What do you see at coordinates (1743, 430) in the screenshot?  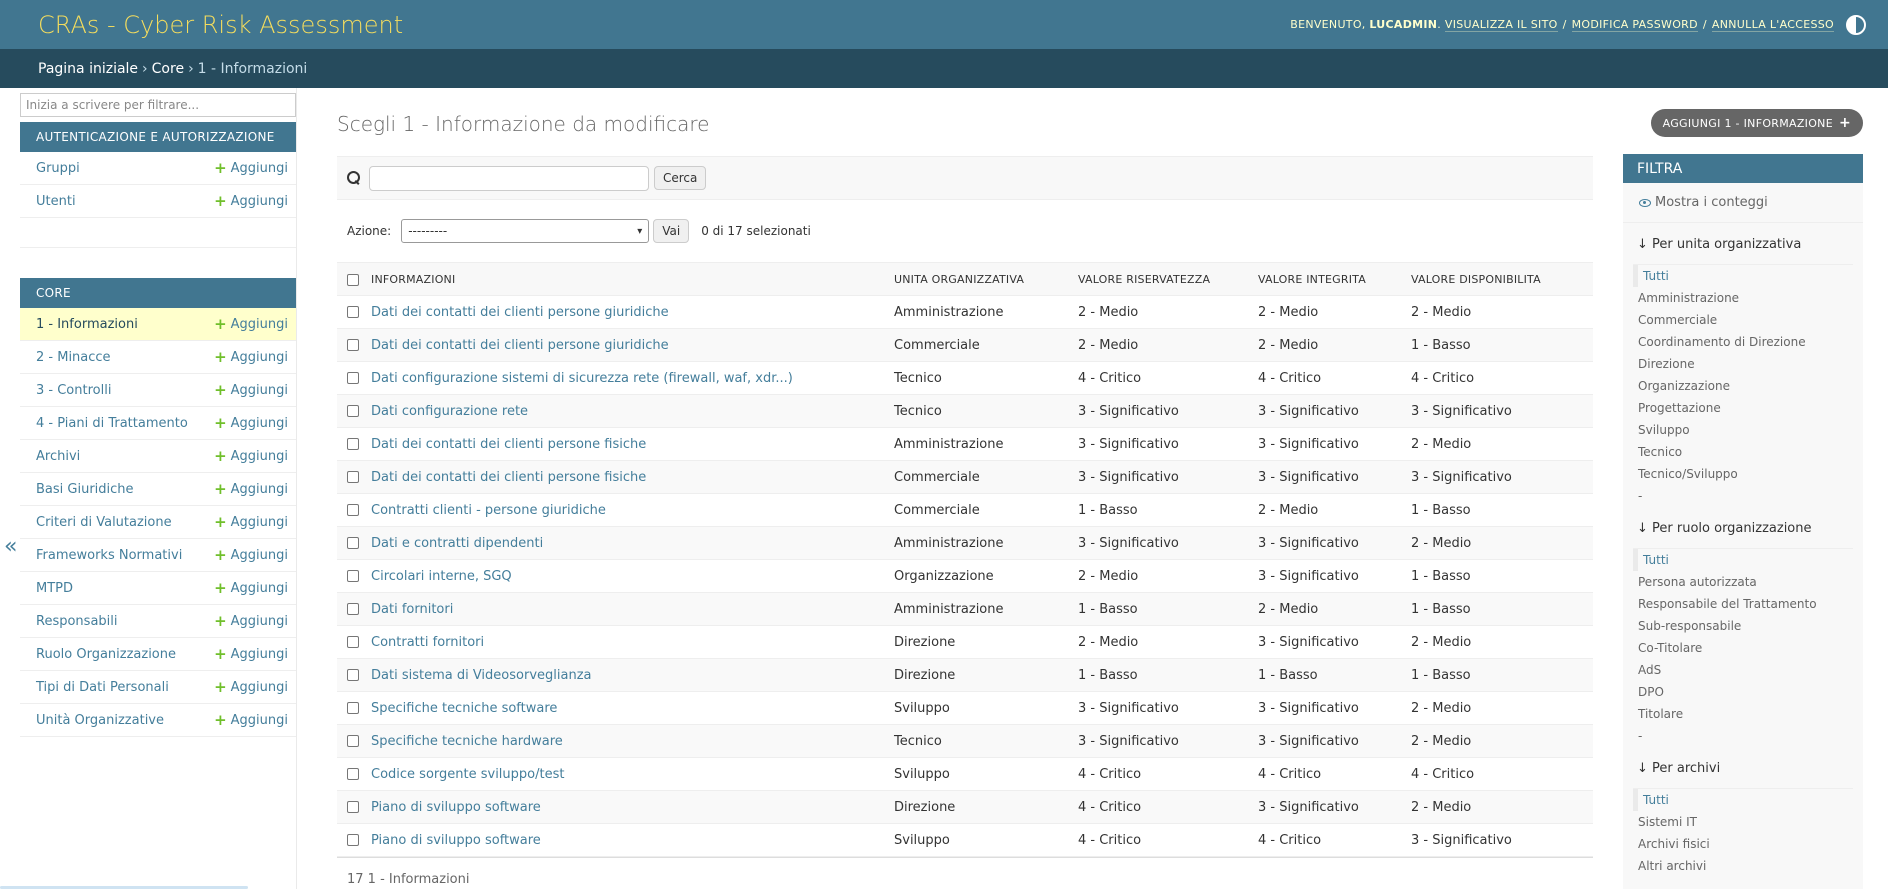 I see `filter-option: Sviluppo` at bounding box center [1743, 430].